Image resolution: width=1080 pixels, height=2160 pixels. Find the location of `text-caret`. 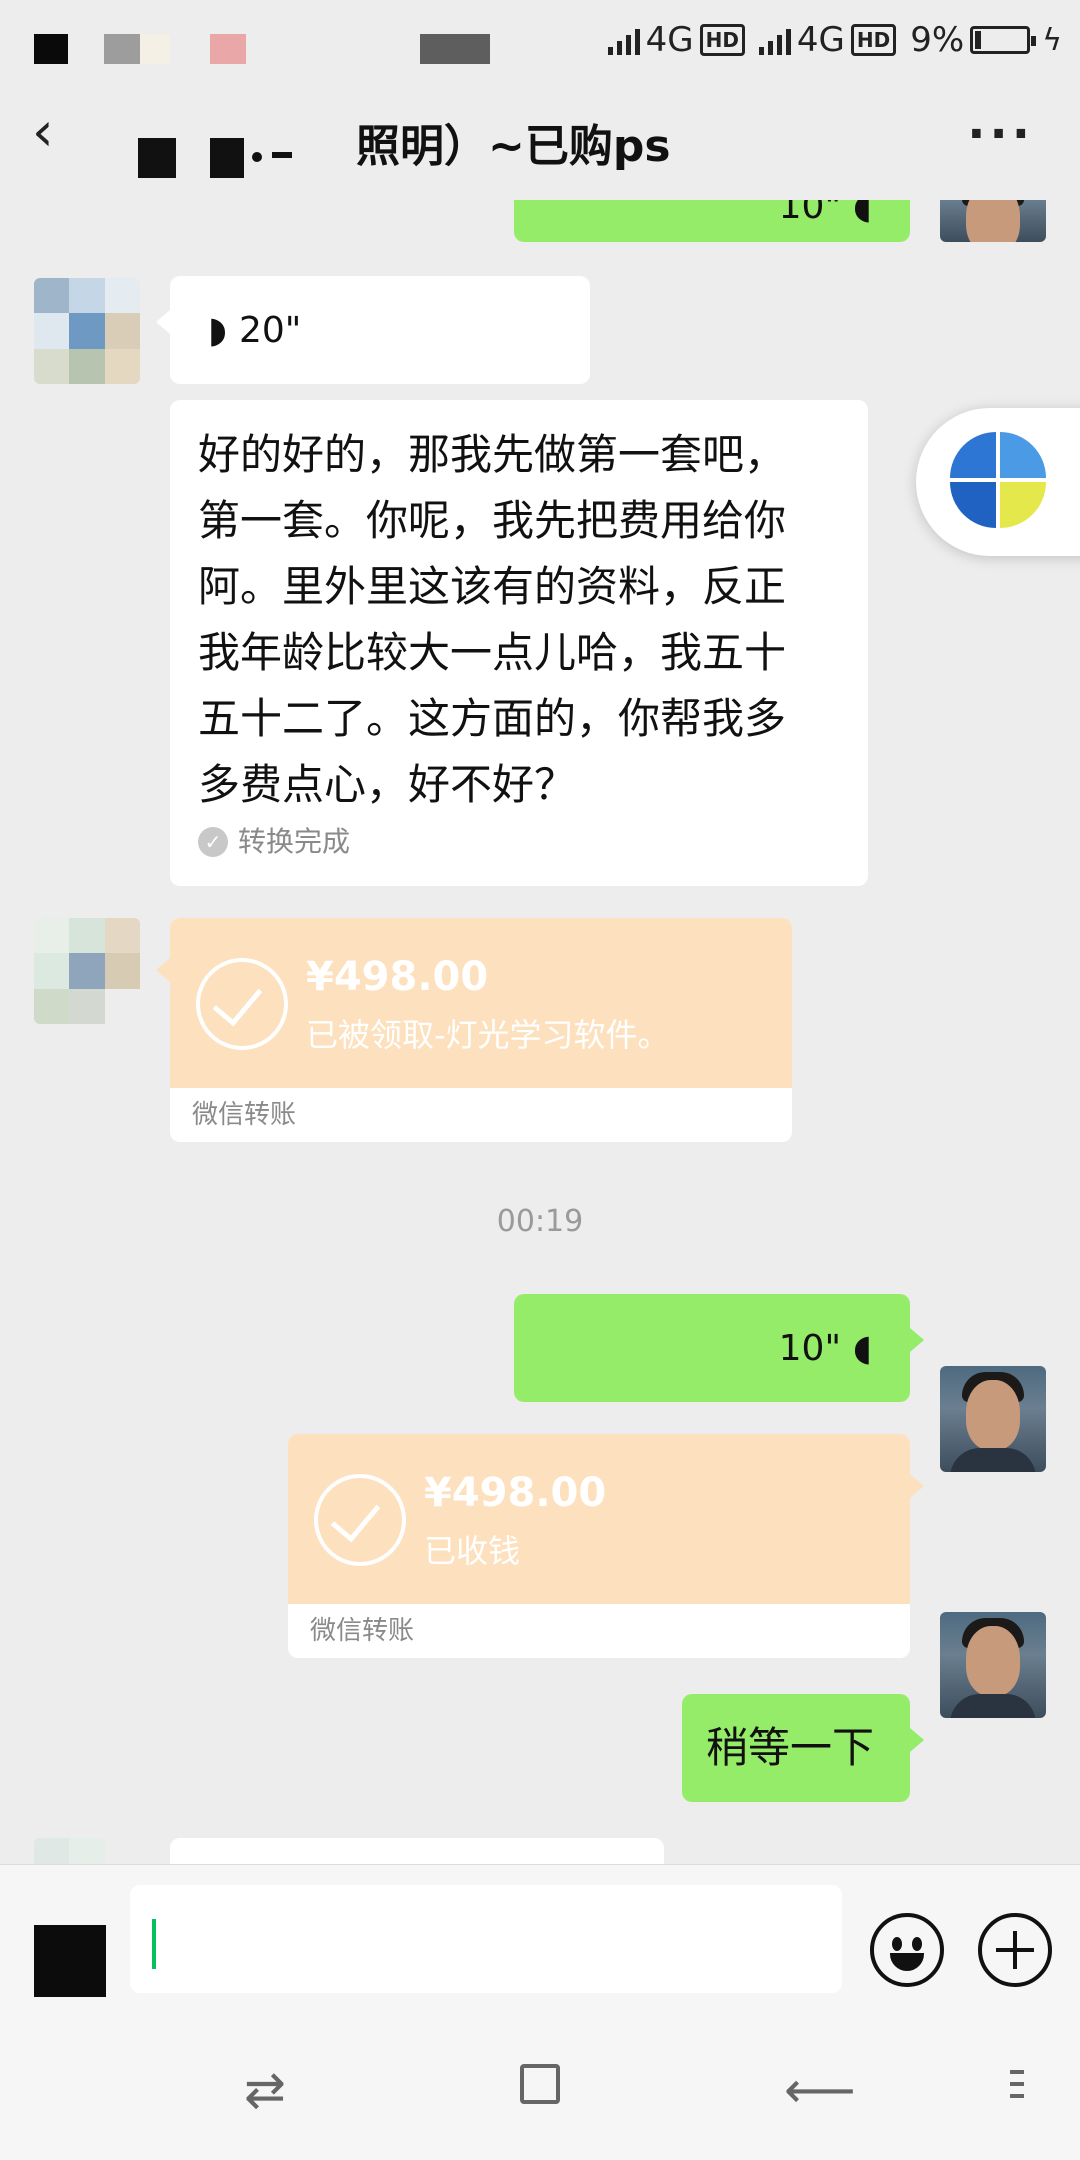

text-caret is located at coordinates (154, 1944).